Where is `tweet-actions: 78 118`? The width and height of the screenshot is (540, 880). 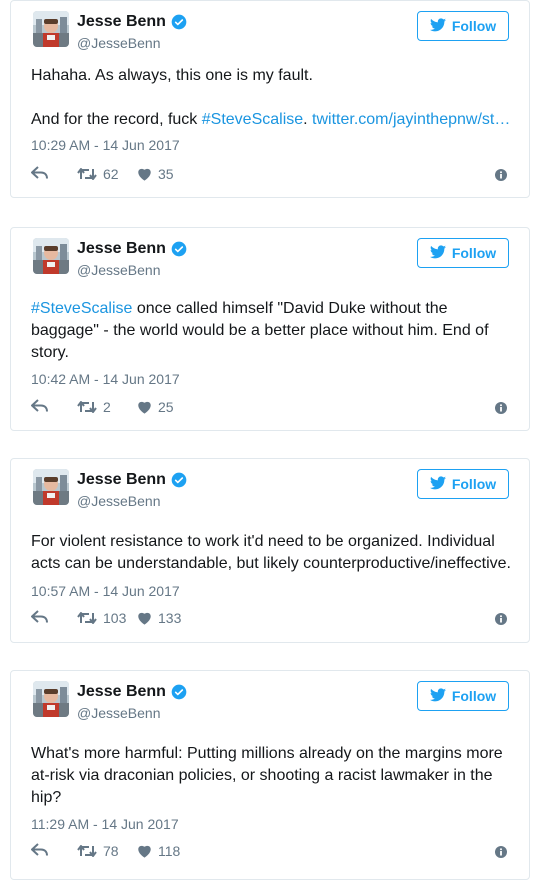
tweet-actions: 78 118 is located at coordinates (270, 853).